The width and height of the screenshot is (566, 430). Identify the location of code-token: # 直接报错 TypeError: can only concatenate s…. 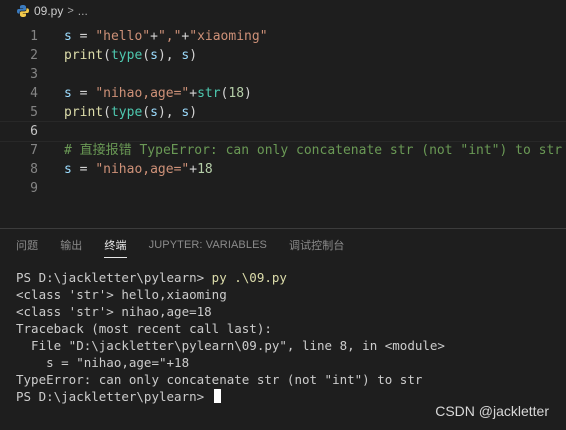
(313, 150).